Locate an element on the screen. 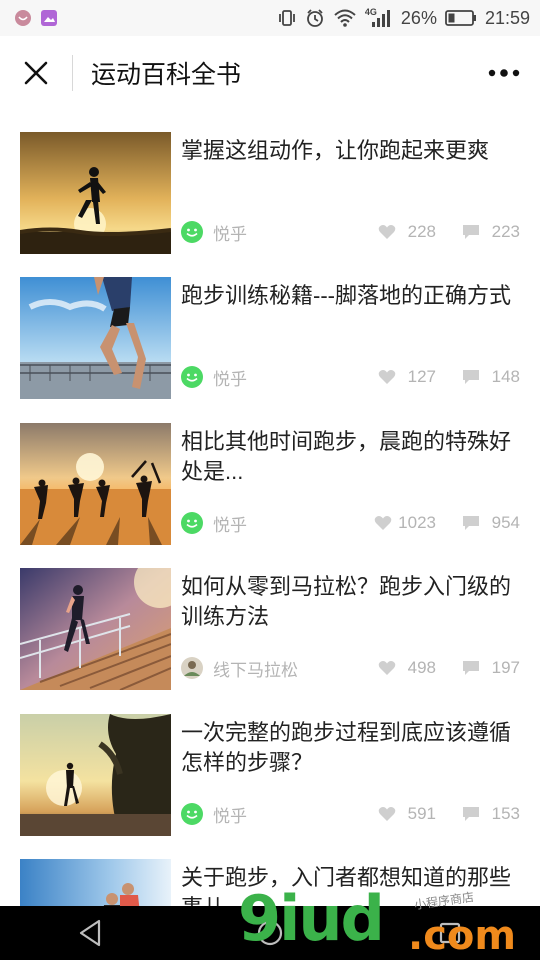 The image size is (540, 960). article-meta: 悦乎 1023 954 is located at coordinates (350, 523).